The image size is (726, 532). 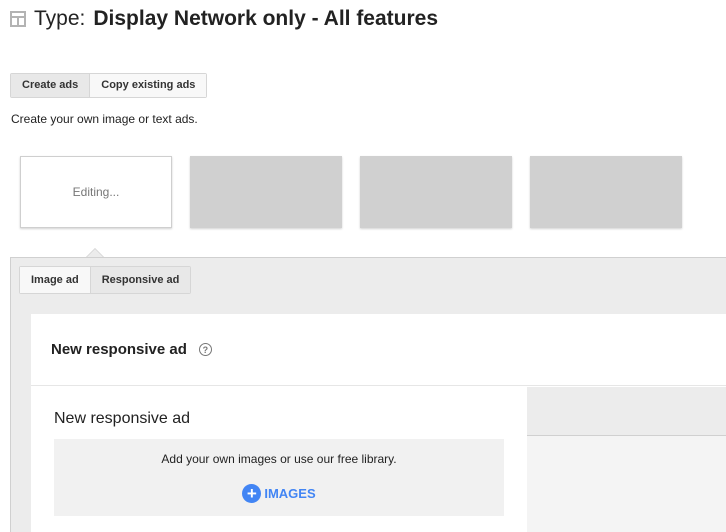 I want to click on add-images-button: + IMAGES, so click(x=279, y=493).